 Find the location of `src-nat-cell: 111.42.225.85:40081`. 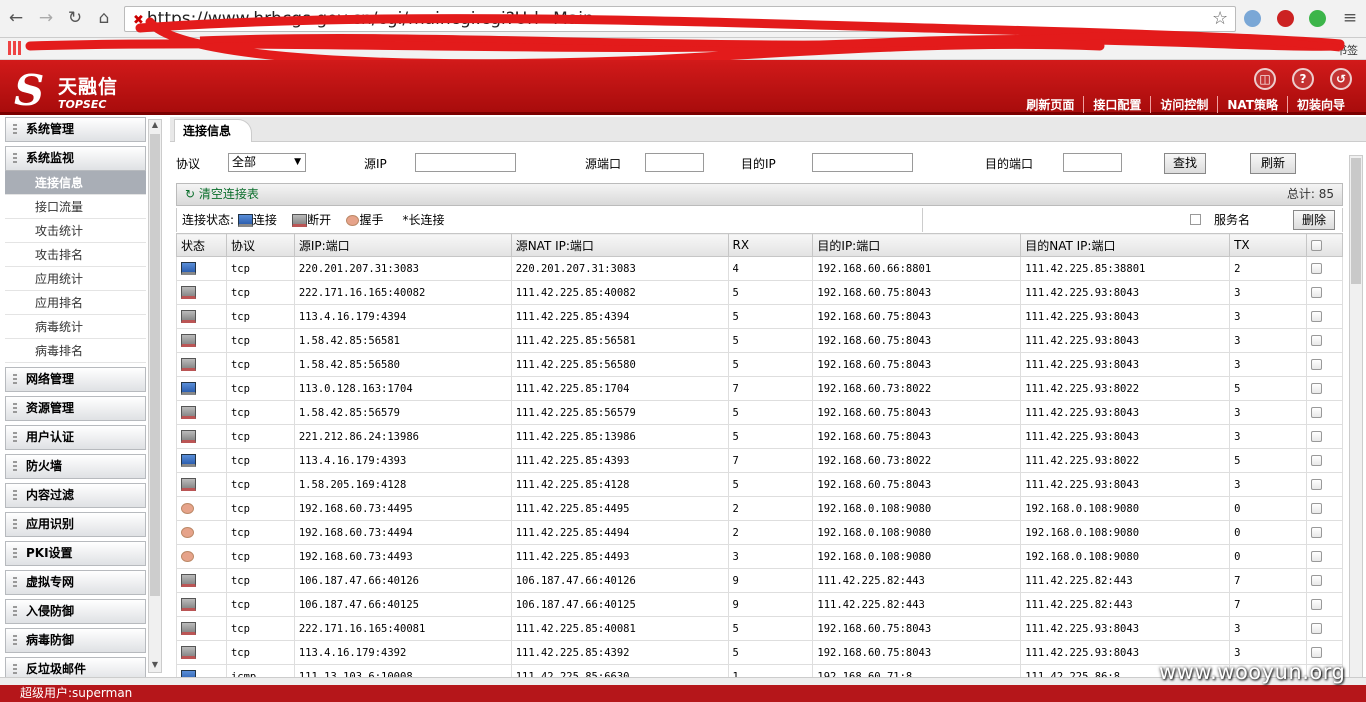

src-nat-cell: 111.42.225.85:40081 is located at coordinates (619, 628).